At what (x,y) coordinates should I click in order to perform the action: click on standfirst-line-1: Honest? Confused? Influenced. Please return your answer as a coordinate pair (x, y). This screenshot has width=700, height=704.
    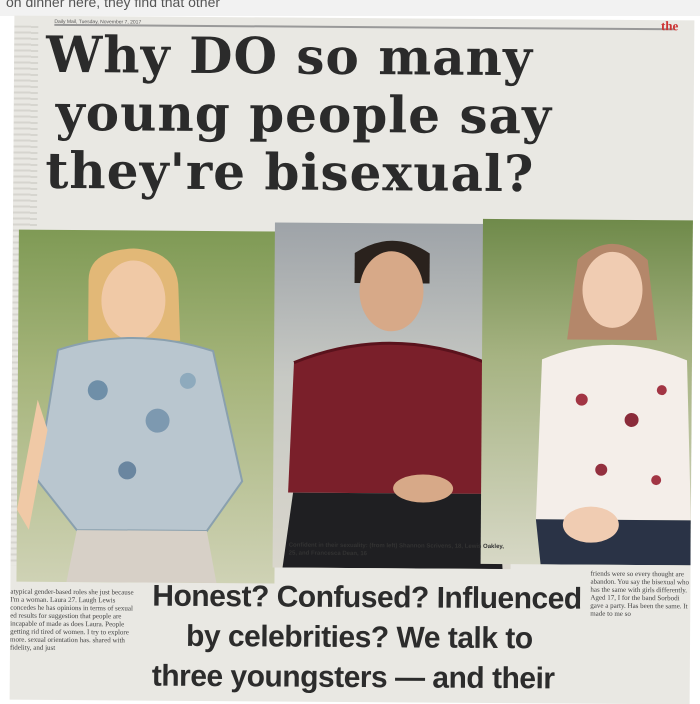
    Looking at the image, I should click on (367, 597).